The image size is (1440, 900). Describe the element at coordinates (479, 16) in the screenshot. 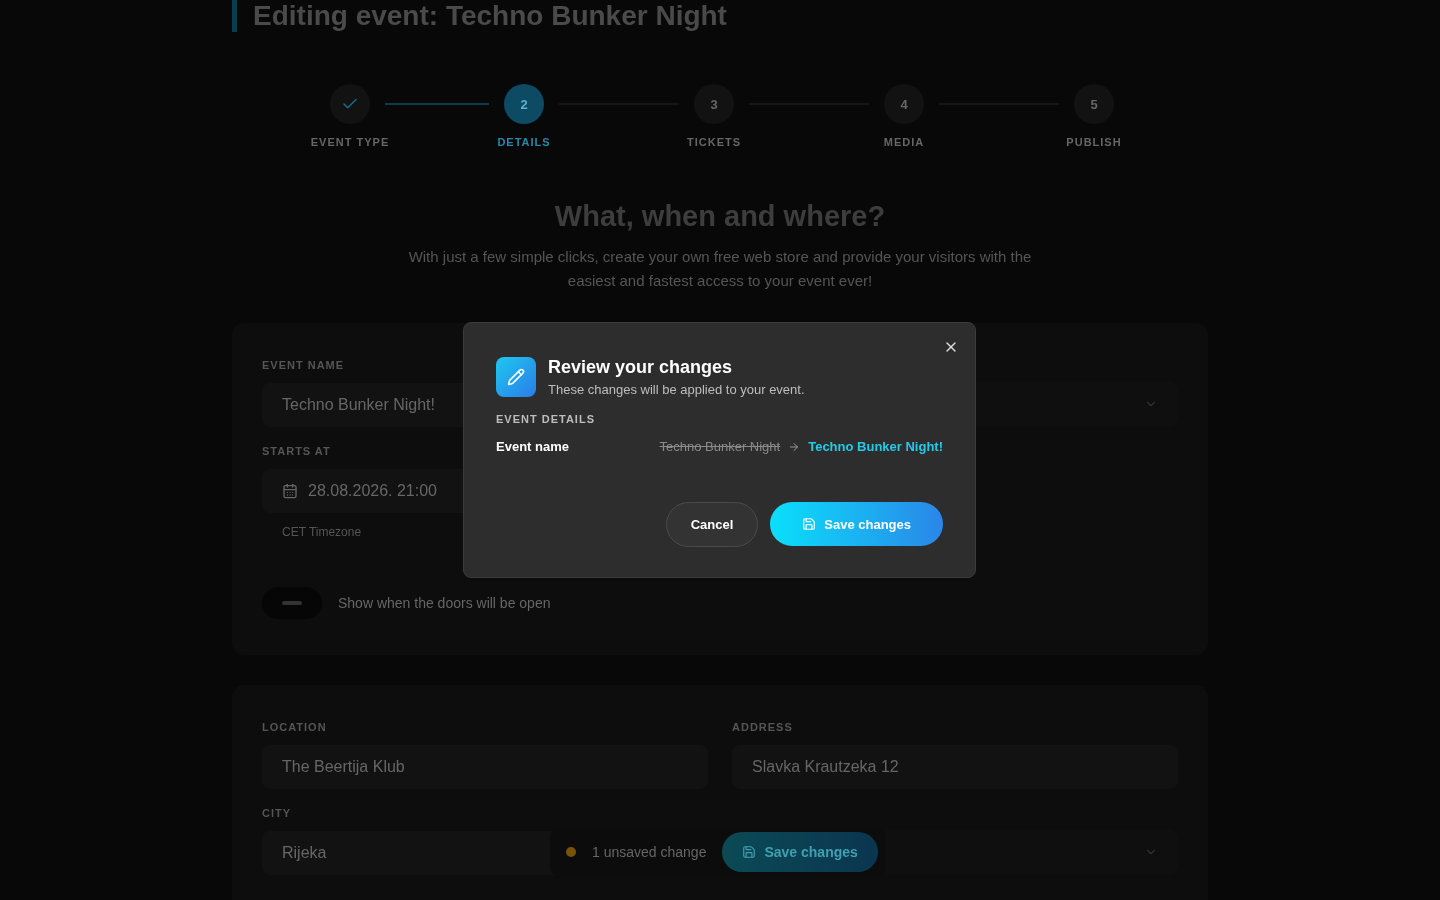

I see `page-title: Editing event: Techno Bunker Night` at that location.